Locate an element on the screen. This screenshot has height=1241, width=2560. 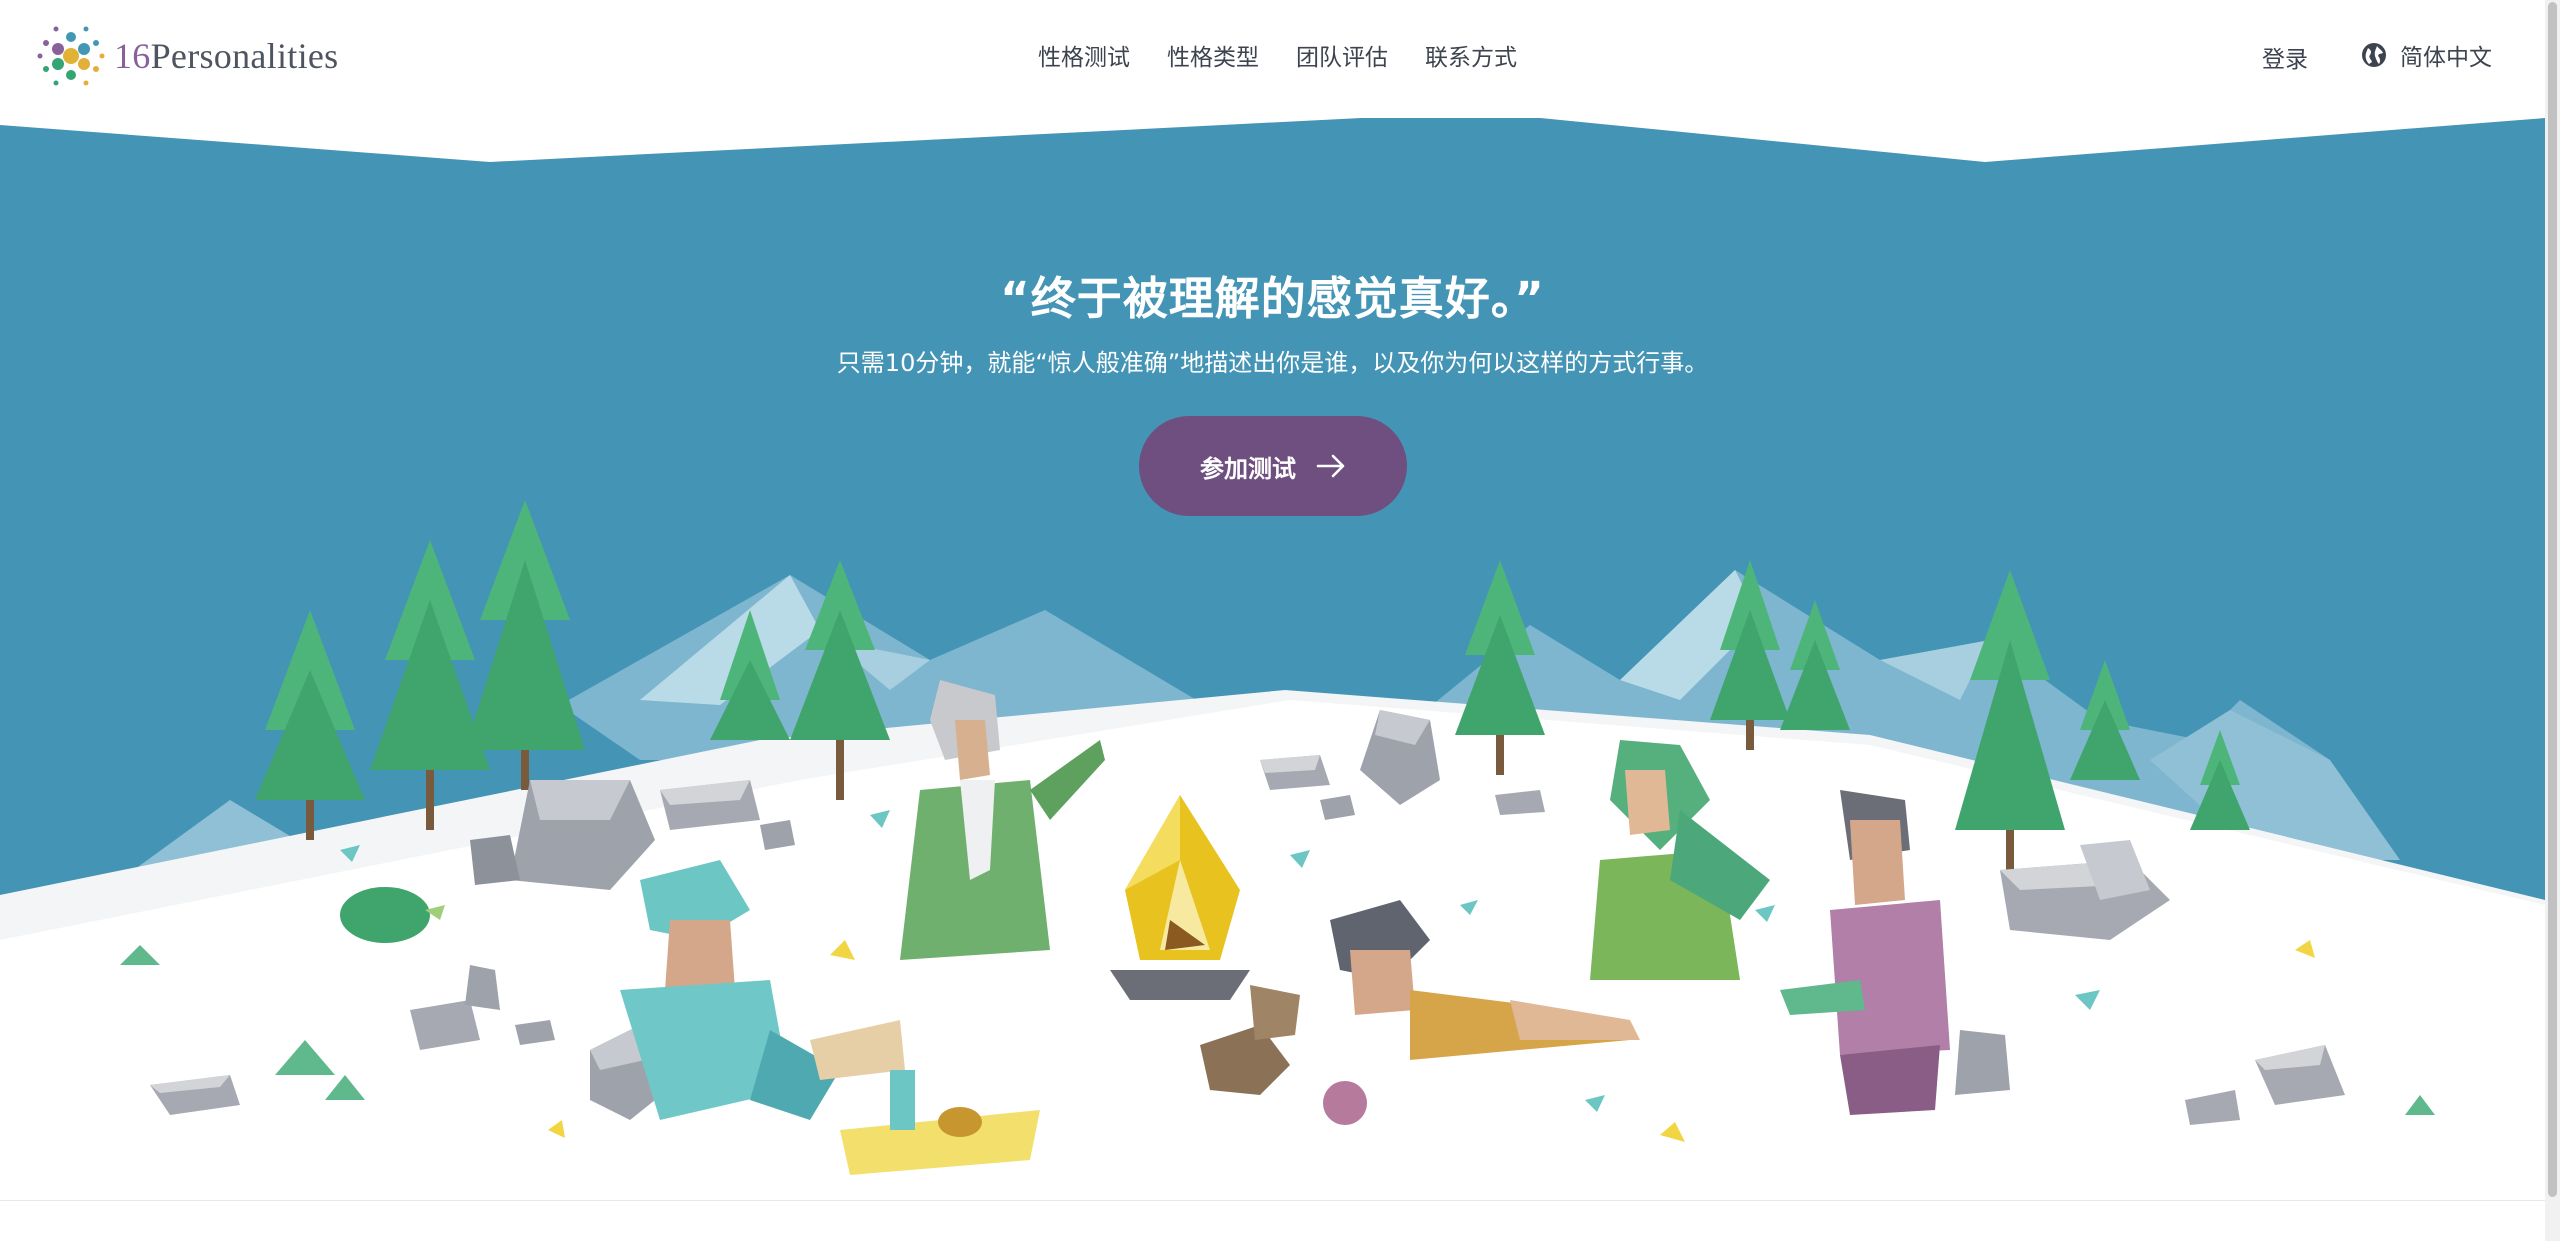
language-selector: 简体中文 is located at coordinates (2426, 55).